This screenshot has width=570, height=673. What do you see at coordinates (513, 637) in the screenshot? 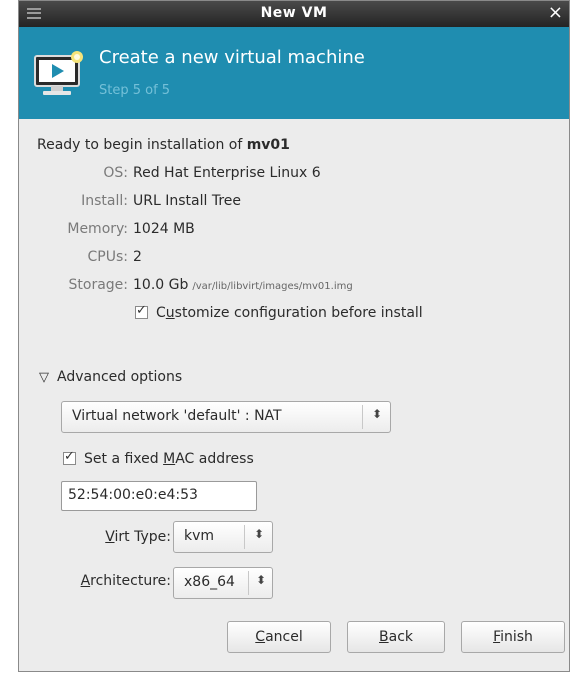
I see `finish-button: Finish` at bounding box center [513, 637].